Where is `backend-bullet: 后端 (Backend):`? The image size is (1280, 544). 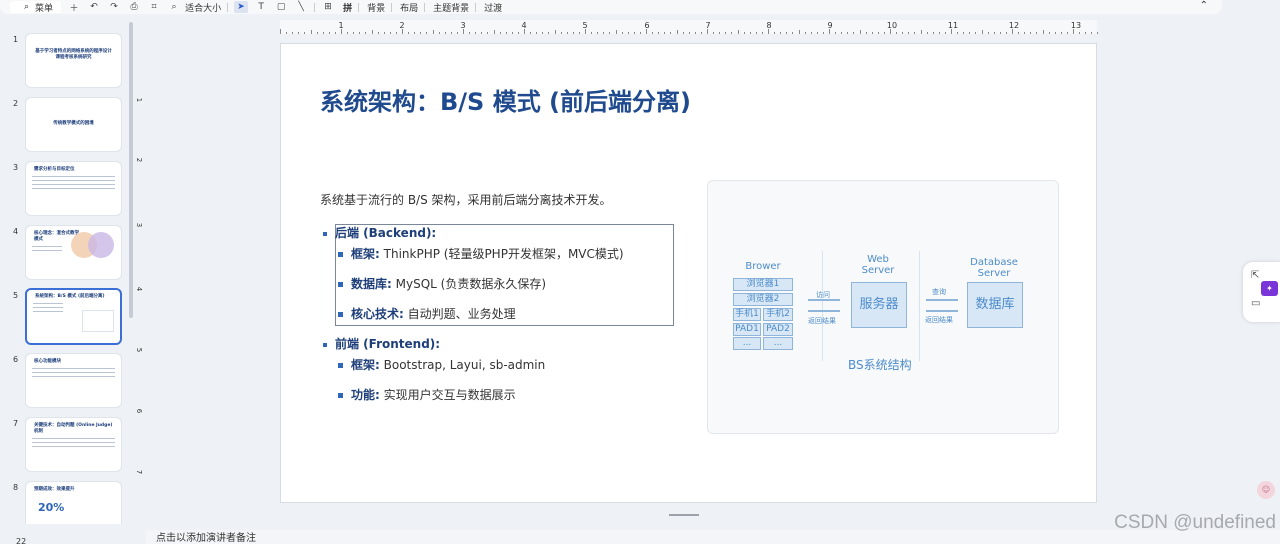 backend-bullet: 后端 (Backend): is located at coordinates (379, 232).